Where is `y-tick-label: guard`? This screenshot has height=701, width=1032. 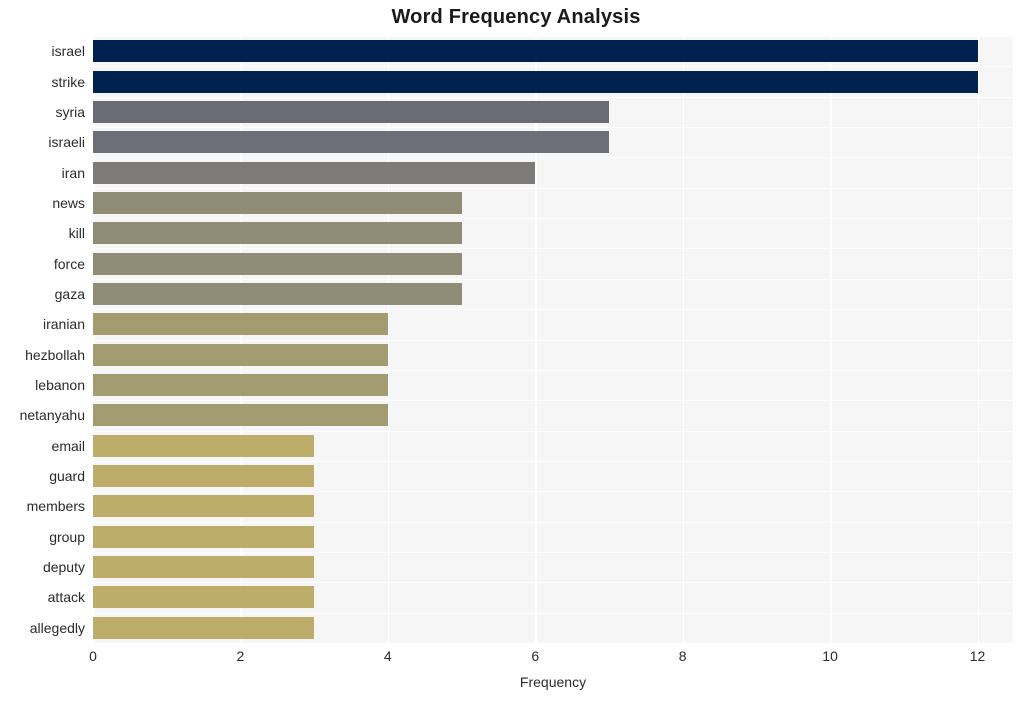 y-tick-label: guard is located at coordinates (67, 476).